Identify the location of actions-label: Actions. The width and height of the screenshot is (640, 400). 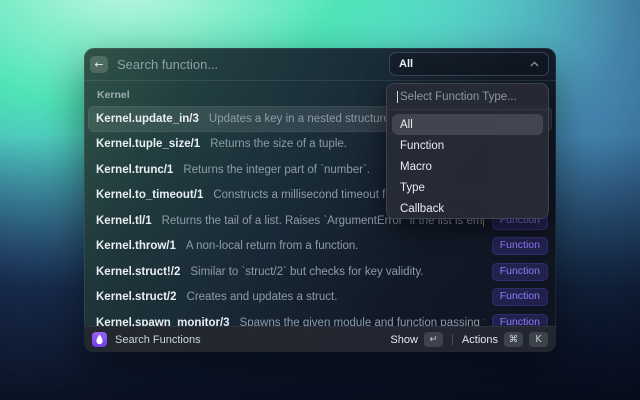
(479, 339).